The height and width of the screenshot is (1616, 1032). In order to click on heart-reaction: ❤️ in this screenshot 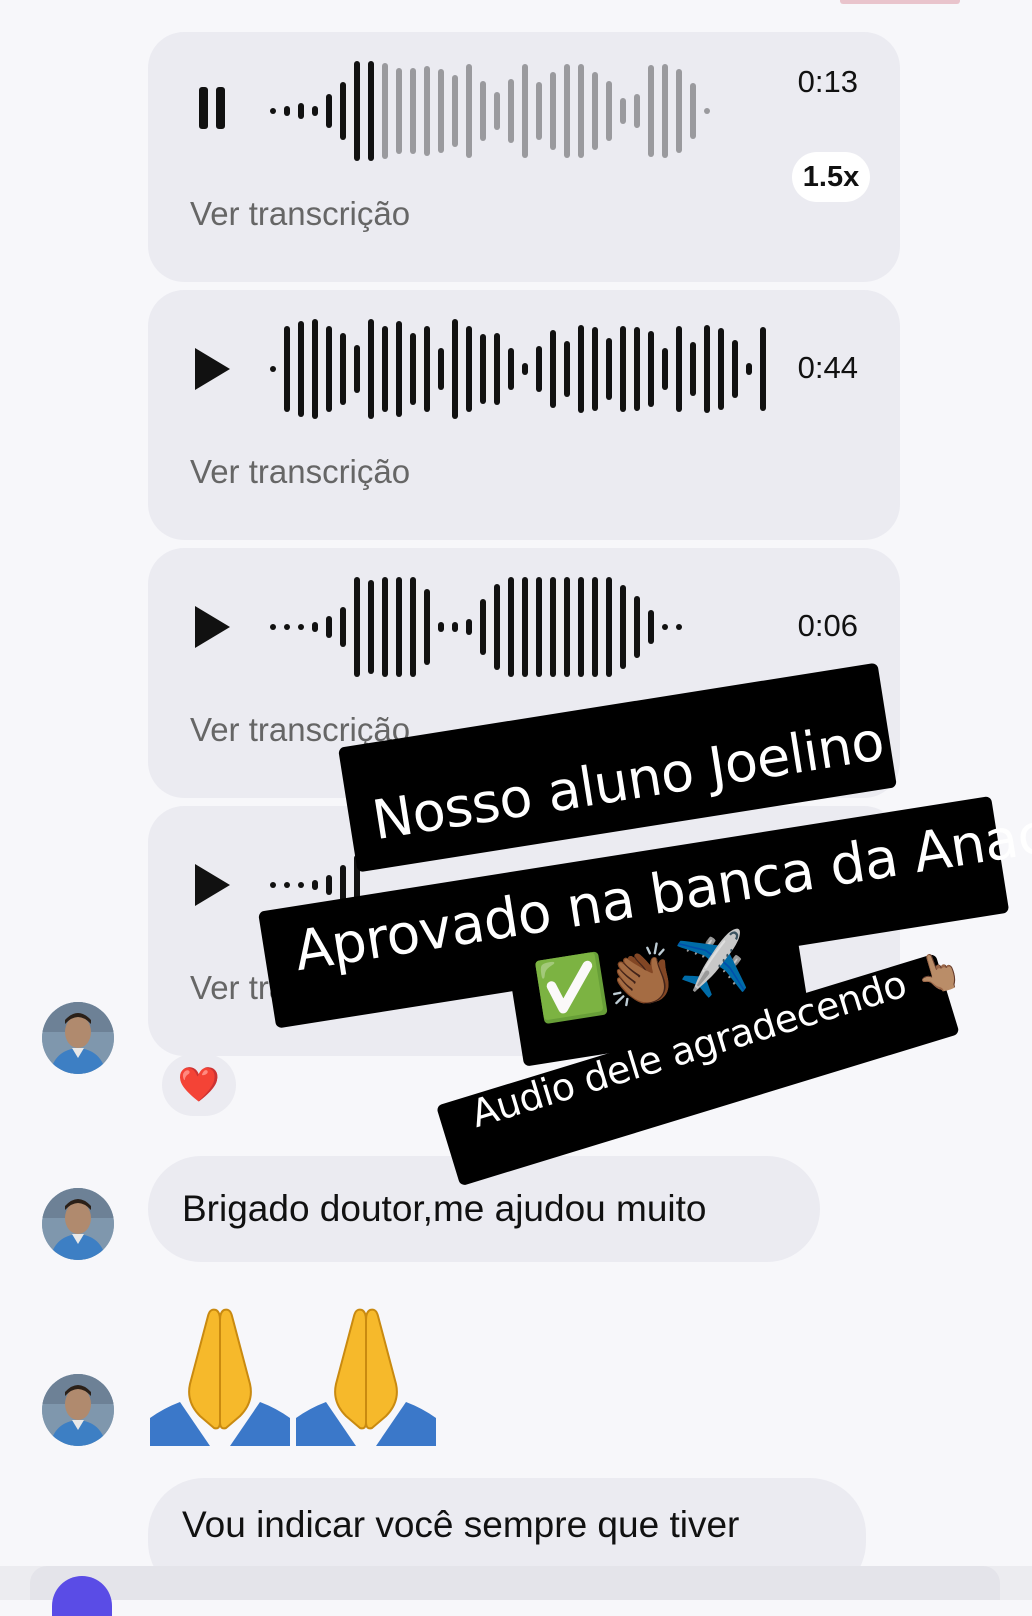, I will do `click(199, 1085)`.